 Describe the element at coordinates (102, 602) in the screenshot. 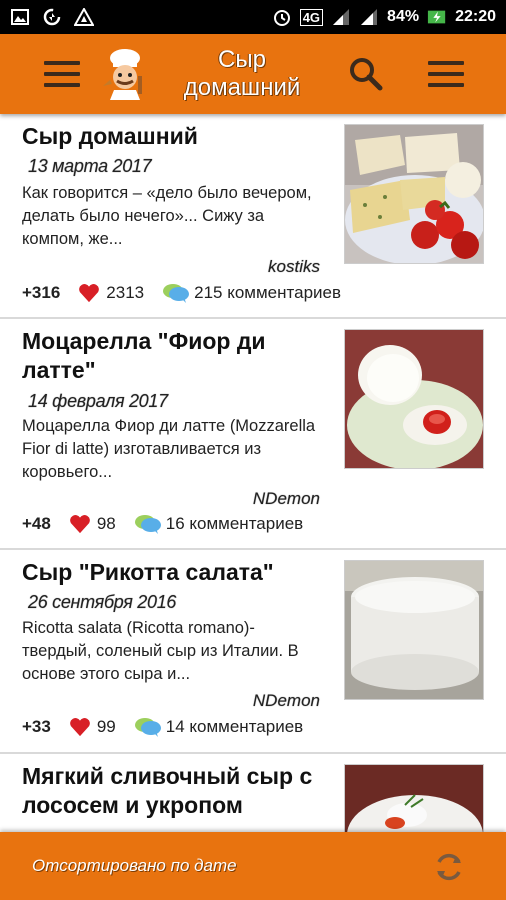

I see `recipe-date: 26 сентября 2016` at that location.